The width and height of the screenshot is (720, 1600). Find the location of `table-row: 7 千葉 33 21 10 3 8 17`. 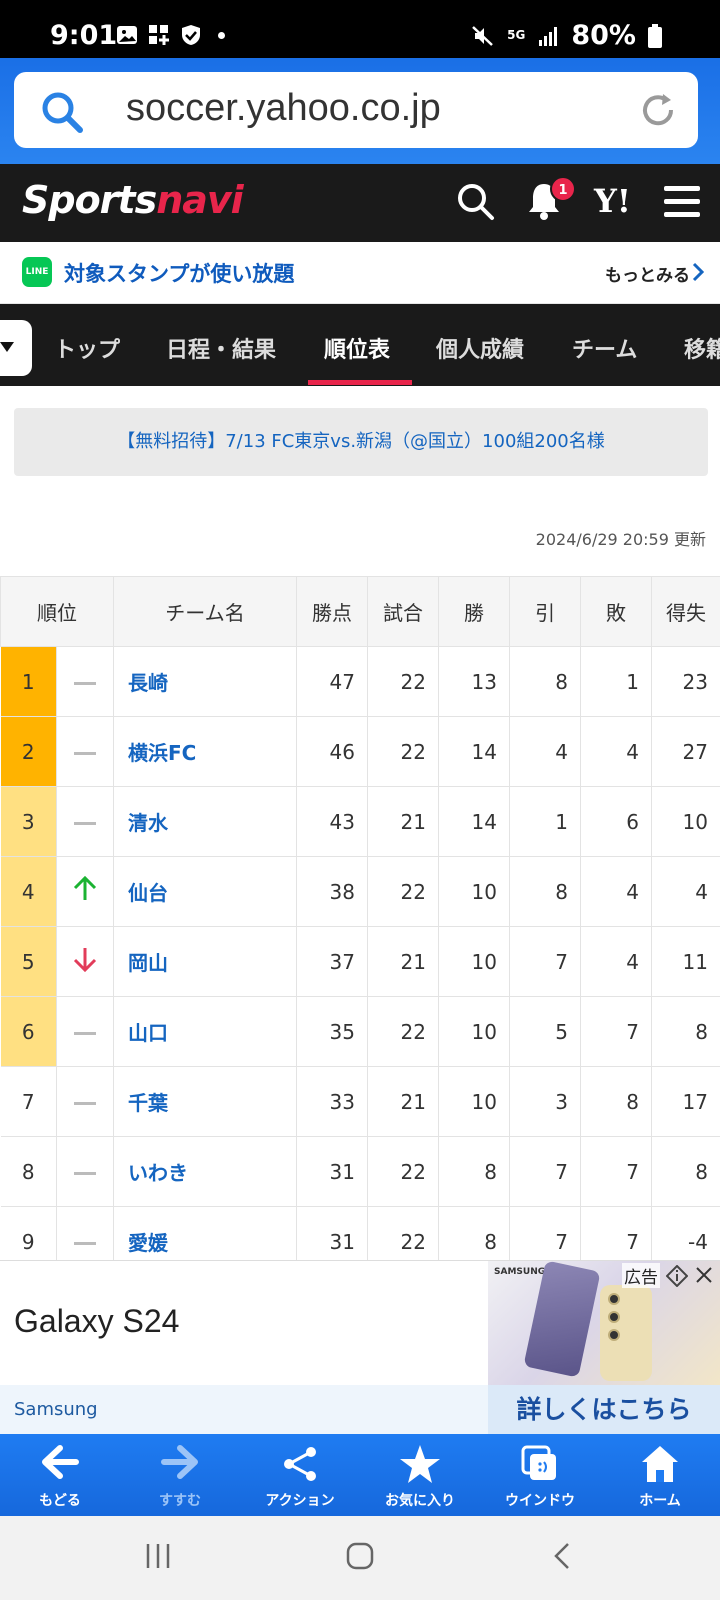

table-row: 7 千葉 33 21 10 3 8 17 is located at coordinates (360, 1101).